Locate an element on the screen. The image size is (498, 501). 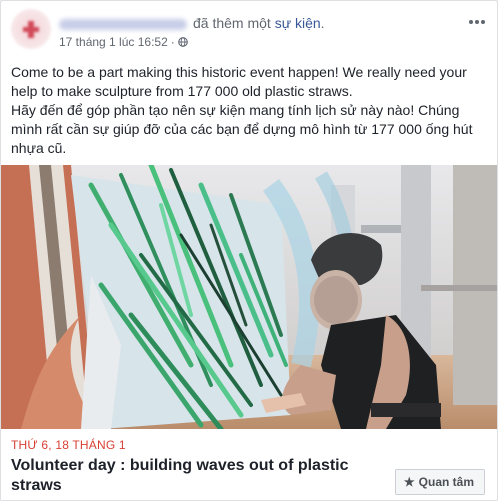
action-end: . is located at coordinates (322, 23).